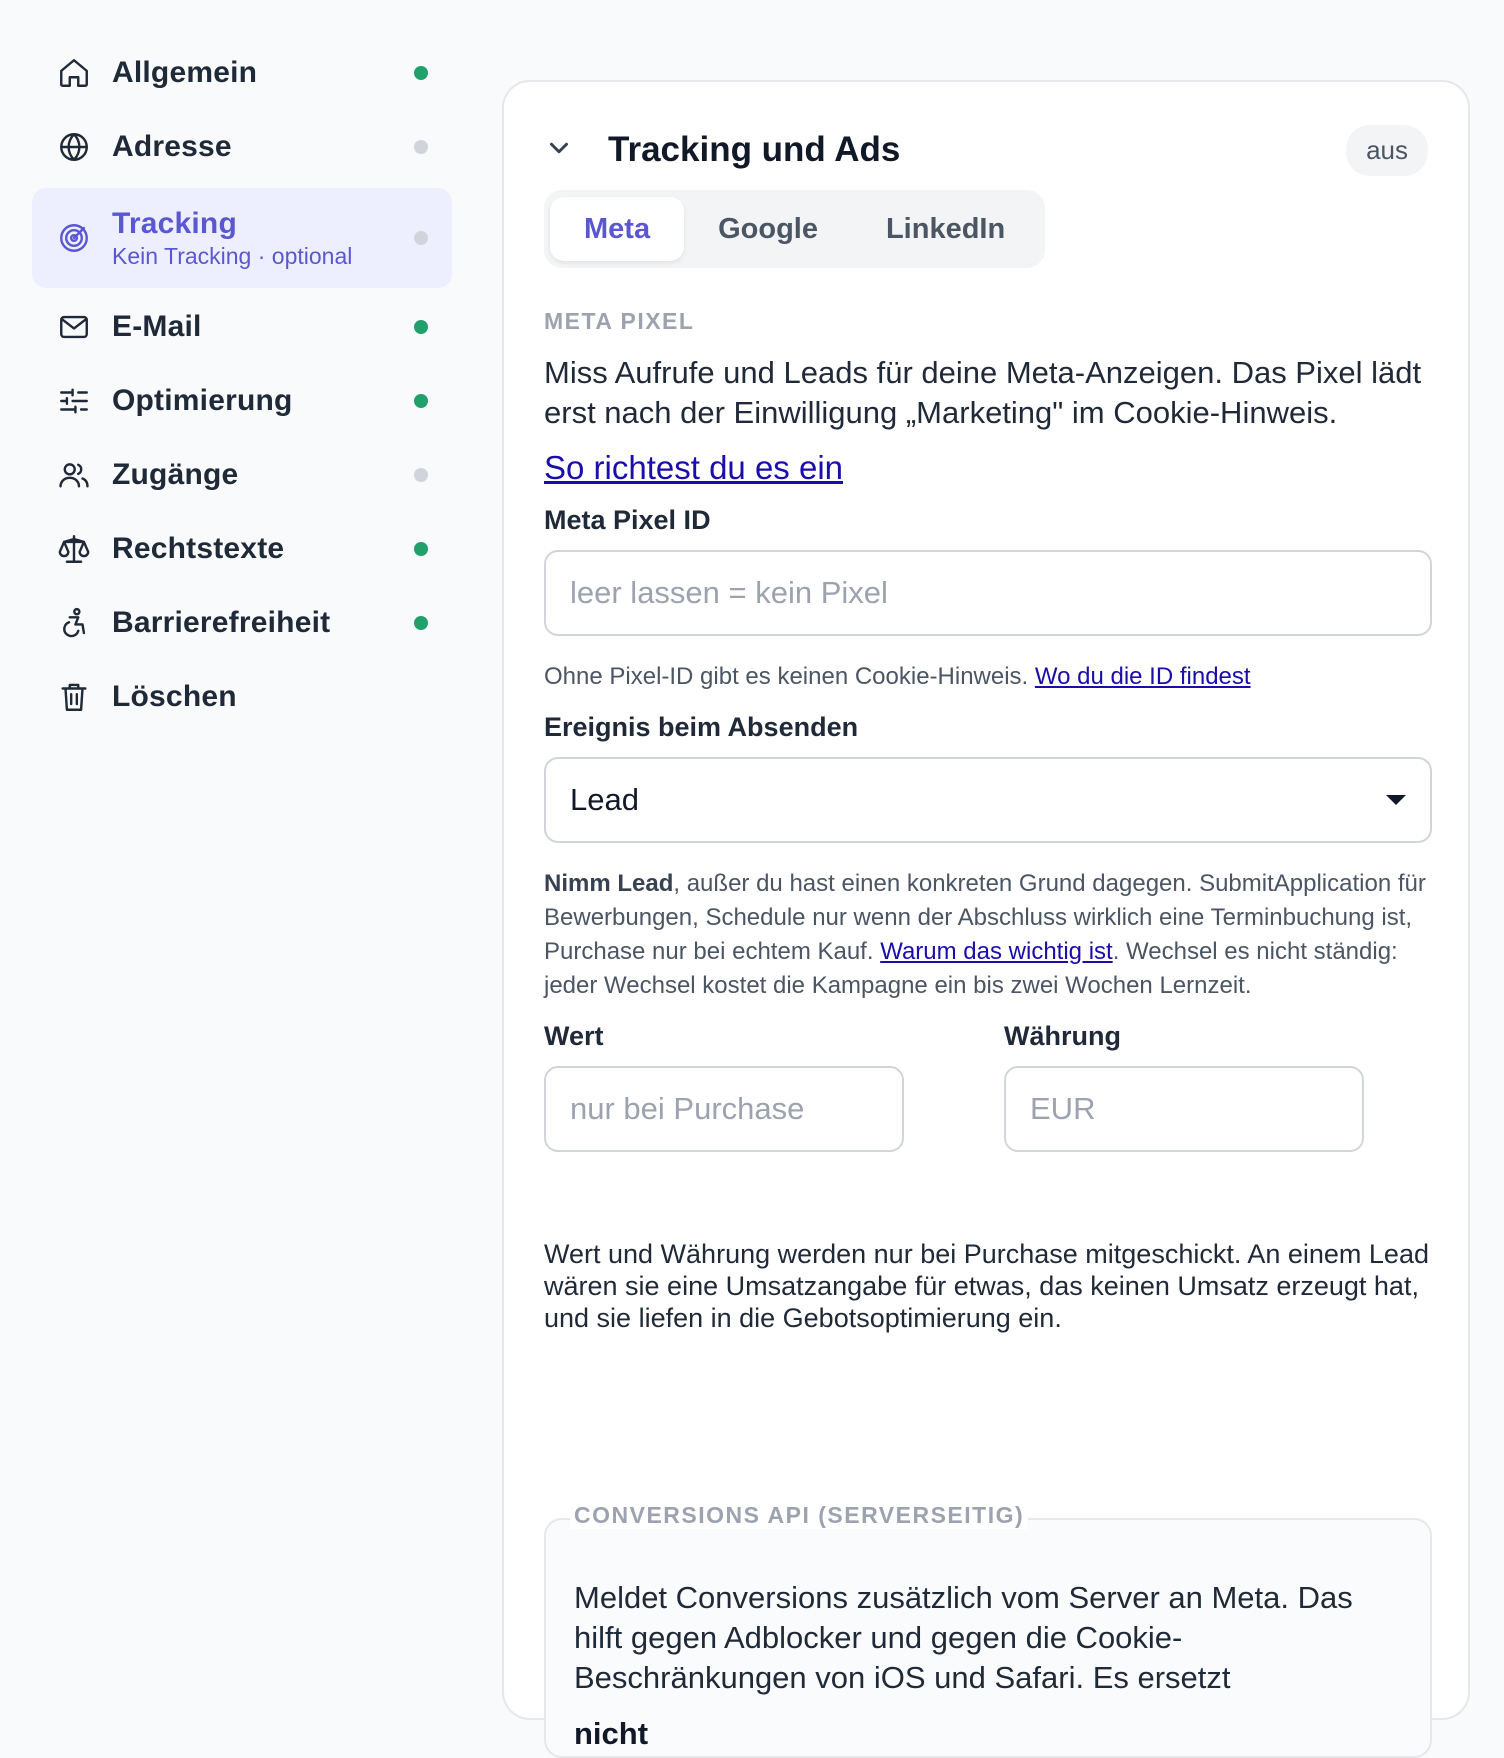 The width and height of the screenshot is (1504, 1758). I want to click on provider-tabs: Meta Google LinkedIn, so click(795, 229).